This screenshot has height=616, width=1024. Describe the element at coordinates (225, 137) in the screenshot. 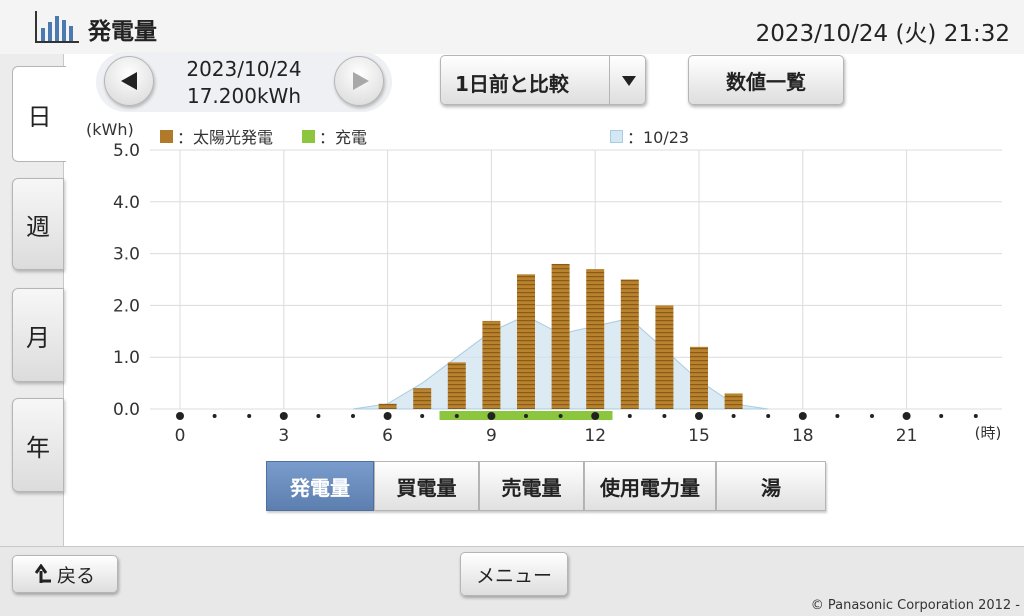

I see `legend-solar-label: ：太陽光発電` at that location.